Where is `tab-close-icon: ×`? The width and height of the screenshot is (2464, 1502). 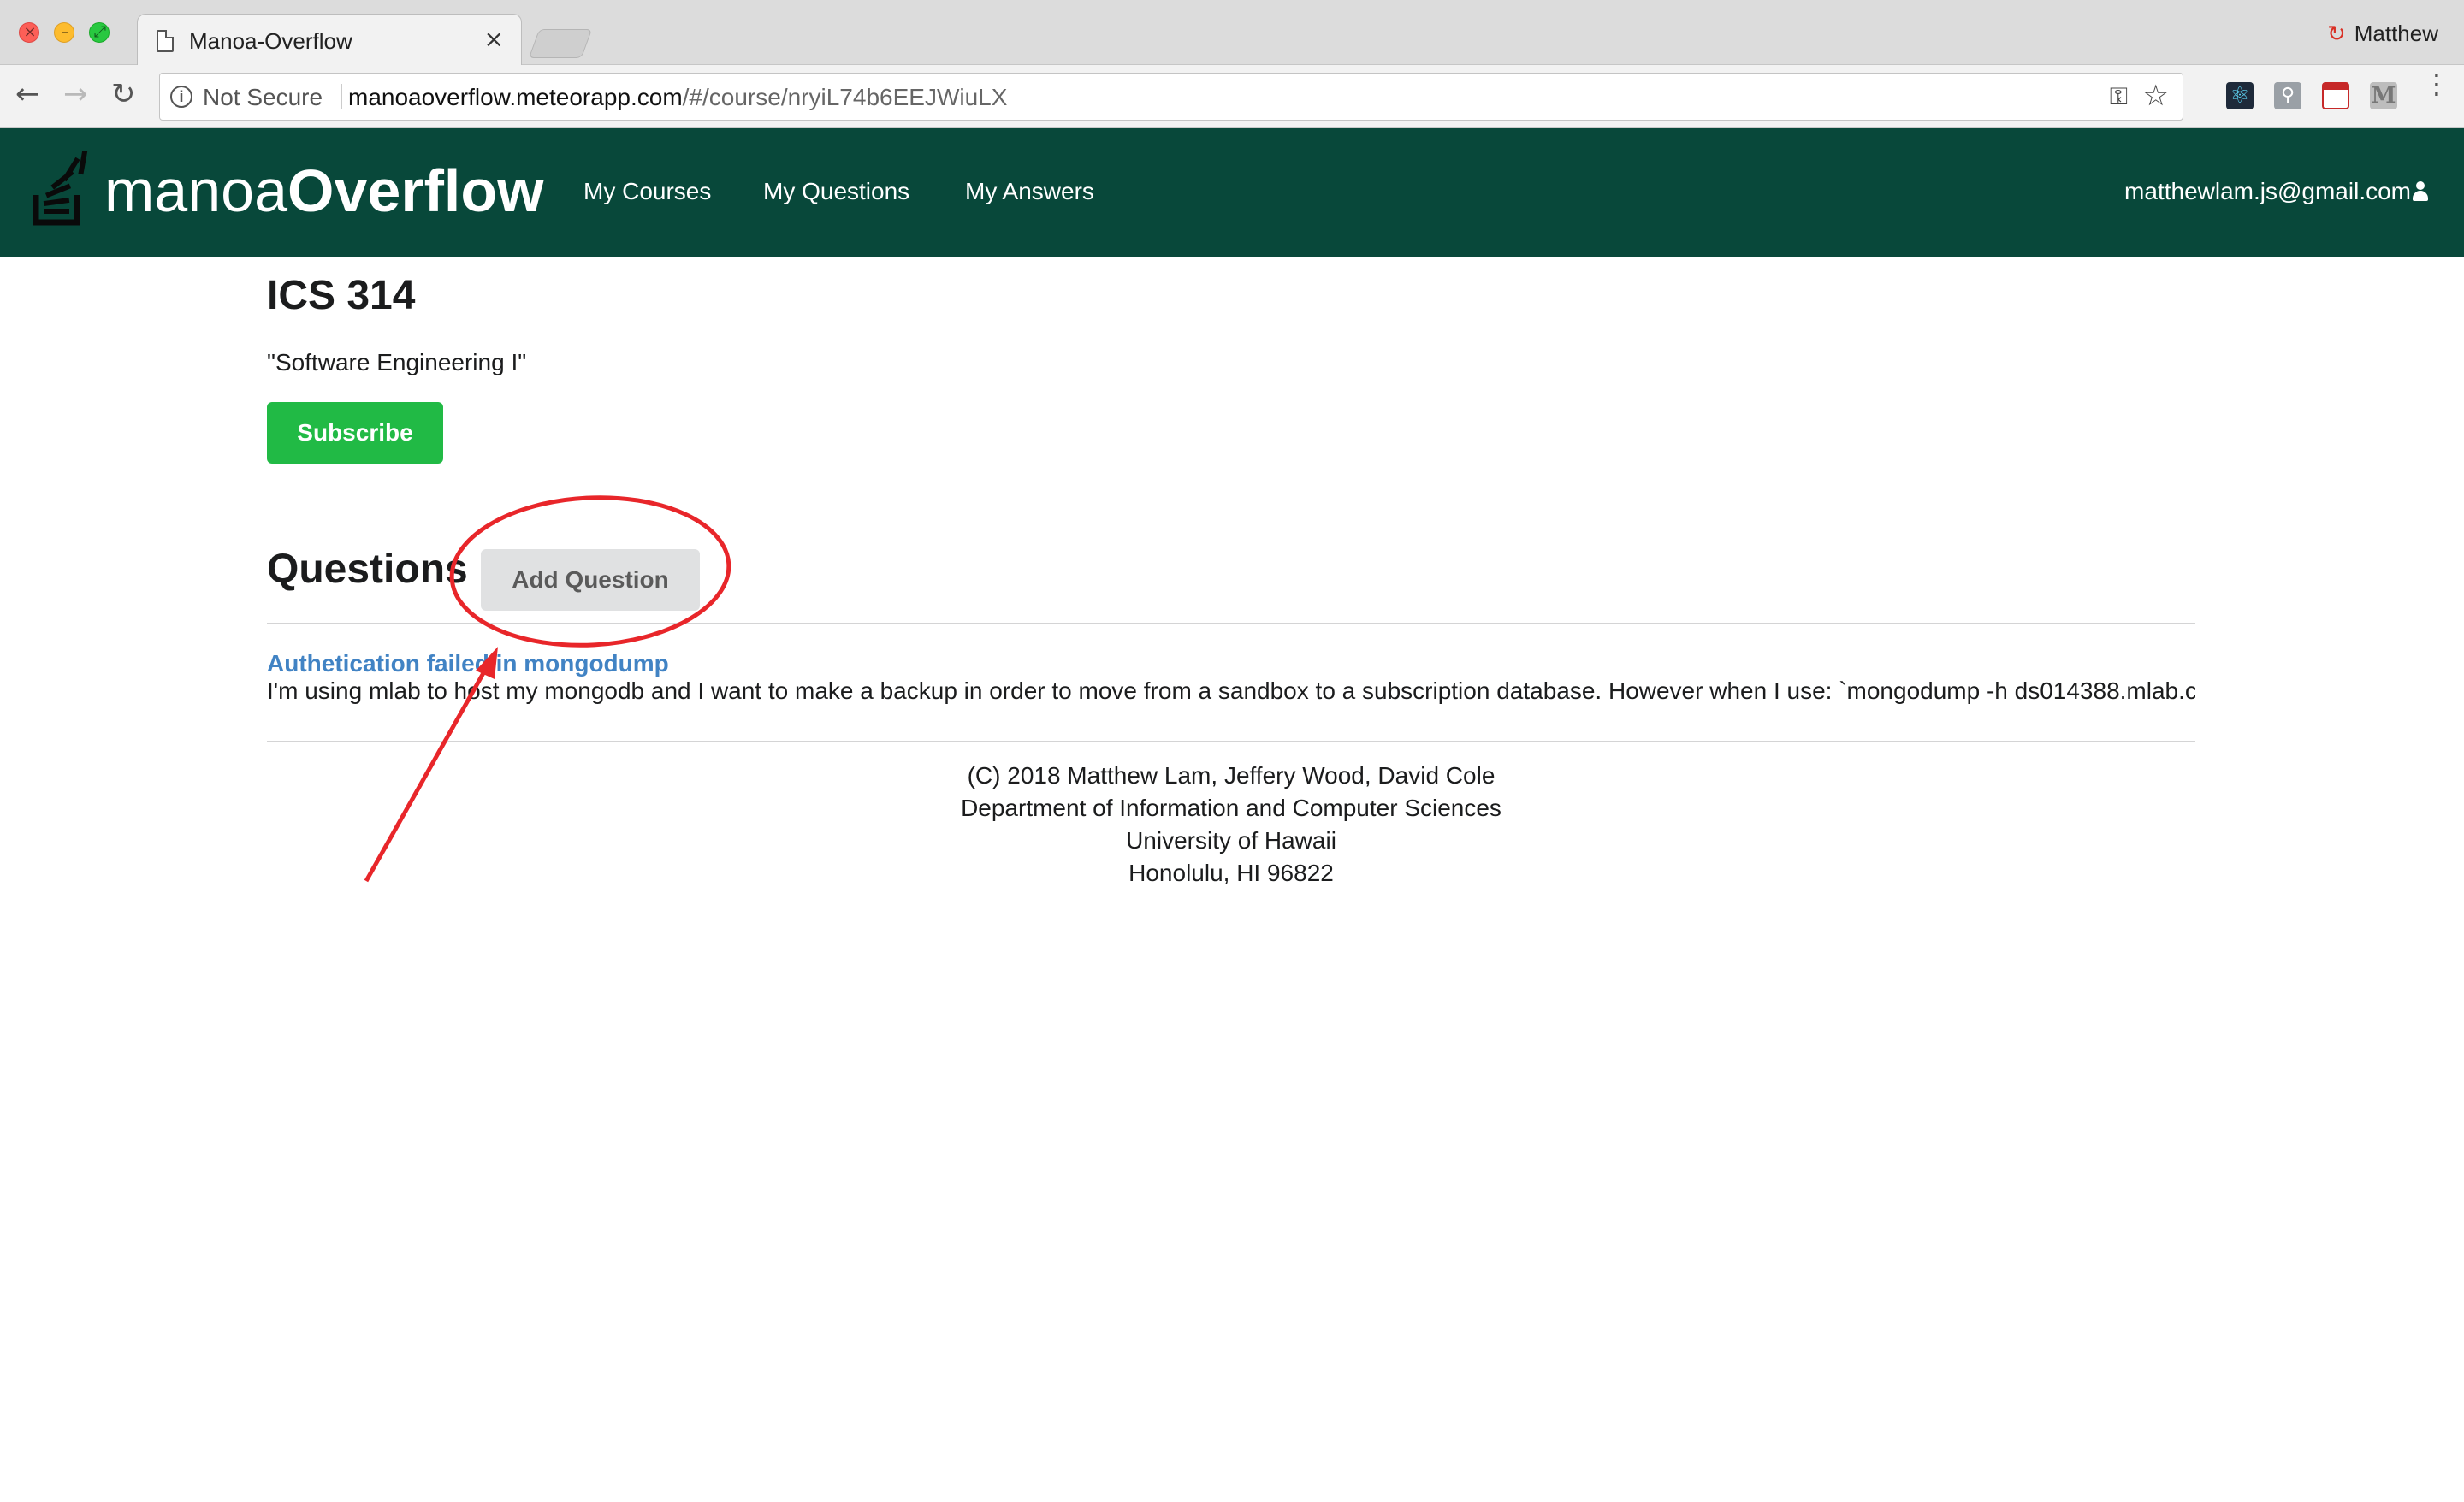
tab-close-icon: × is located at coordinates (494, 39).